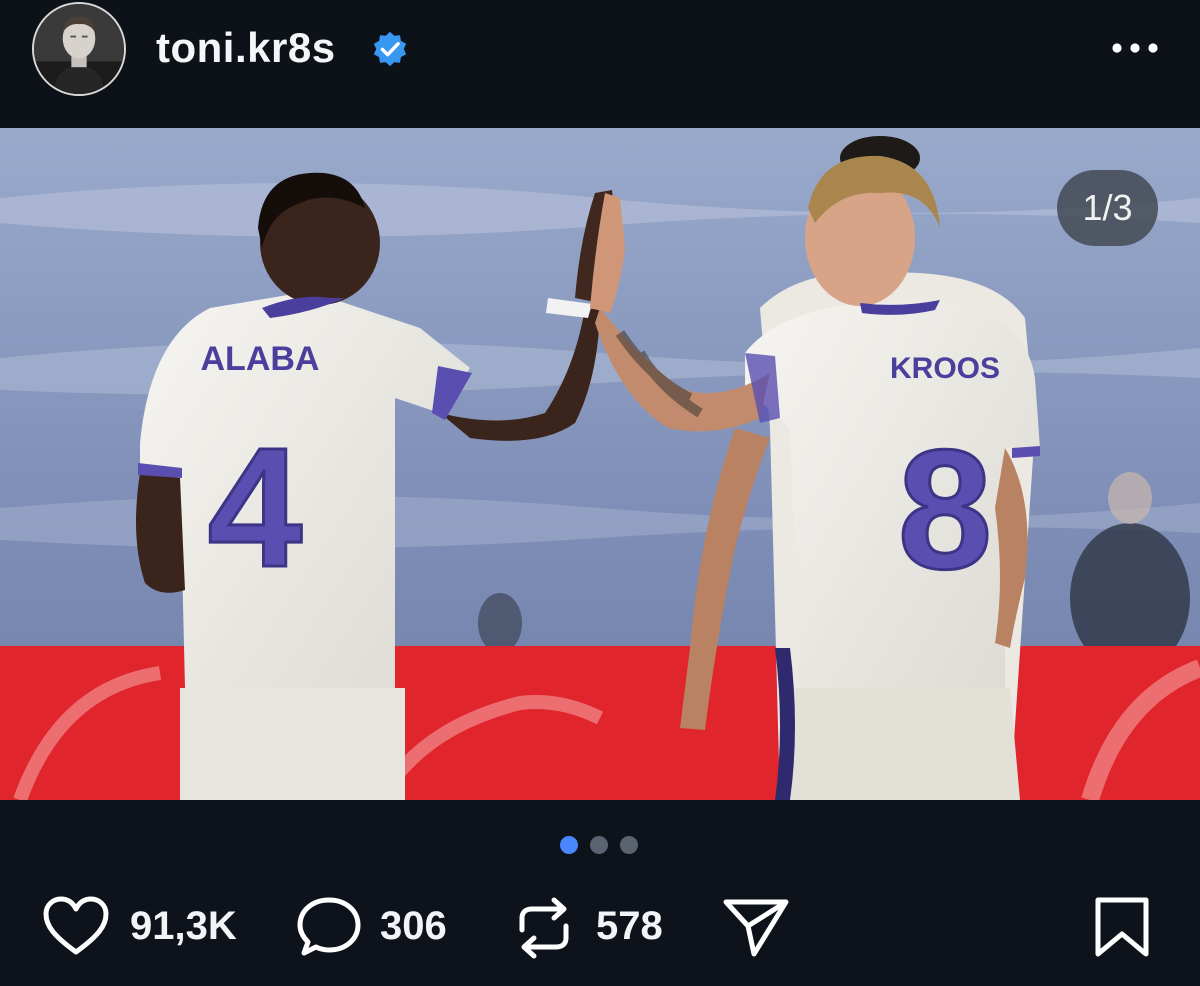  What do you see at coordinates (246, 48) in the screenshot?
I see `username: toni.kr8s` at bounding box center [246, 48].